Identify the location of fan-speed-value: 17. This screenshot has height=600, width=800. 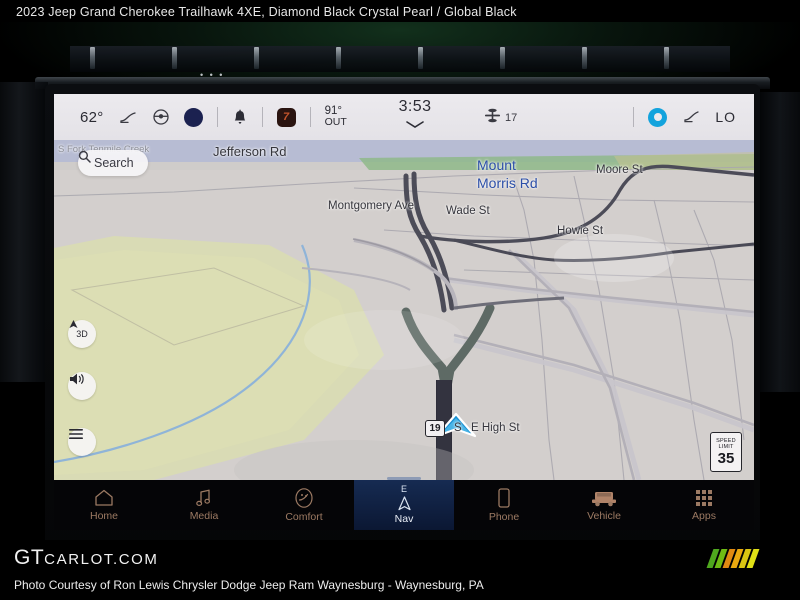
(511, 118).